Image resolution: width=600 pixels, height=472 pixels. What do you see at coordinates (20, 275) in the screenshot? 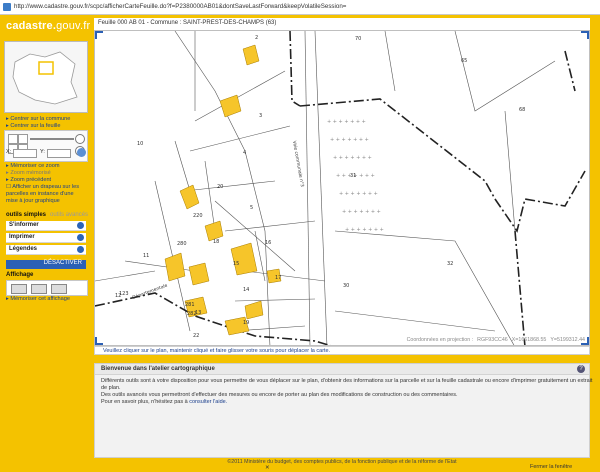
I see `affichage-title: Affichage` at bounding box center [20, 275].